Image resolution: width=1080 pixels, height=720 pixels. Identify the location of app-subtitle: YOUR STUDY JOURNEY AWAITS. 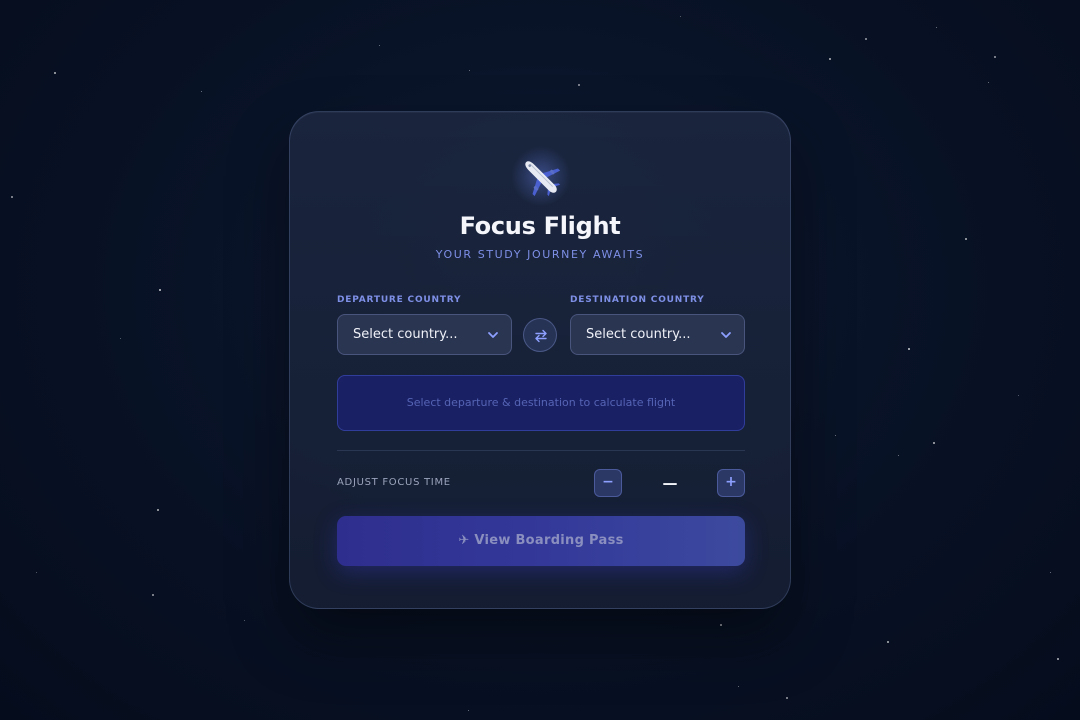
(540, 254).